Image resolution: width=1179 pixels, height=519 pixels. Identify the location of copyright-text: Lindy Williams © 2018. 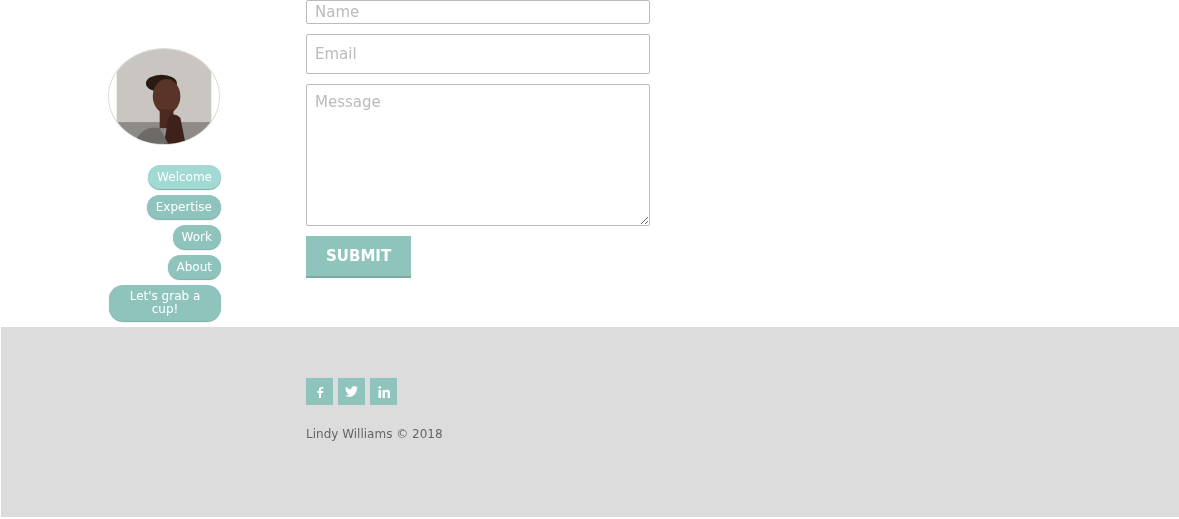
(374, 434).